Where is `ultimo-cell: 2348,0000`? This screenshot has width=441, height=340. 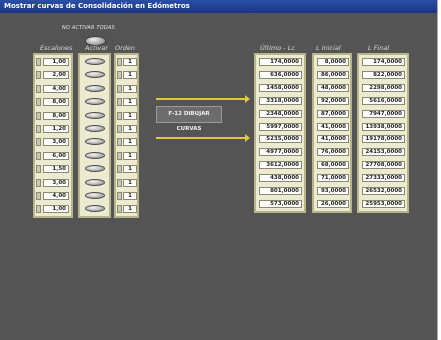 ultimo-cell: 2348,0000 is located at coordinates (280, 113).